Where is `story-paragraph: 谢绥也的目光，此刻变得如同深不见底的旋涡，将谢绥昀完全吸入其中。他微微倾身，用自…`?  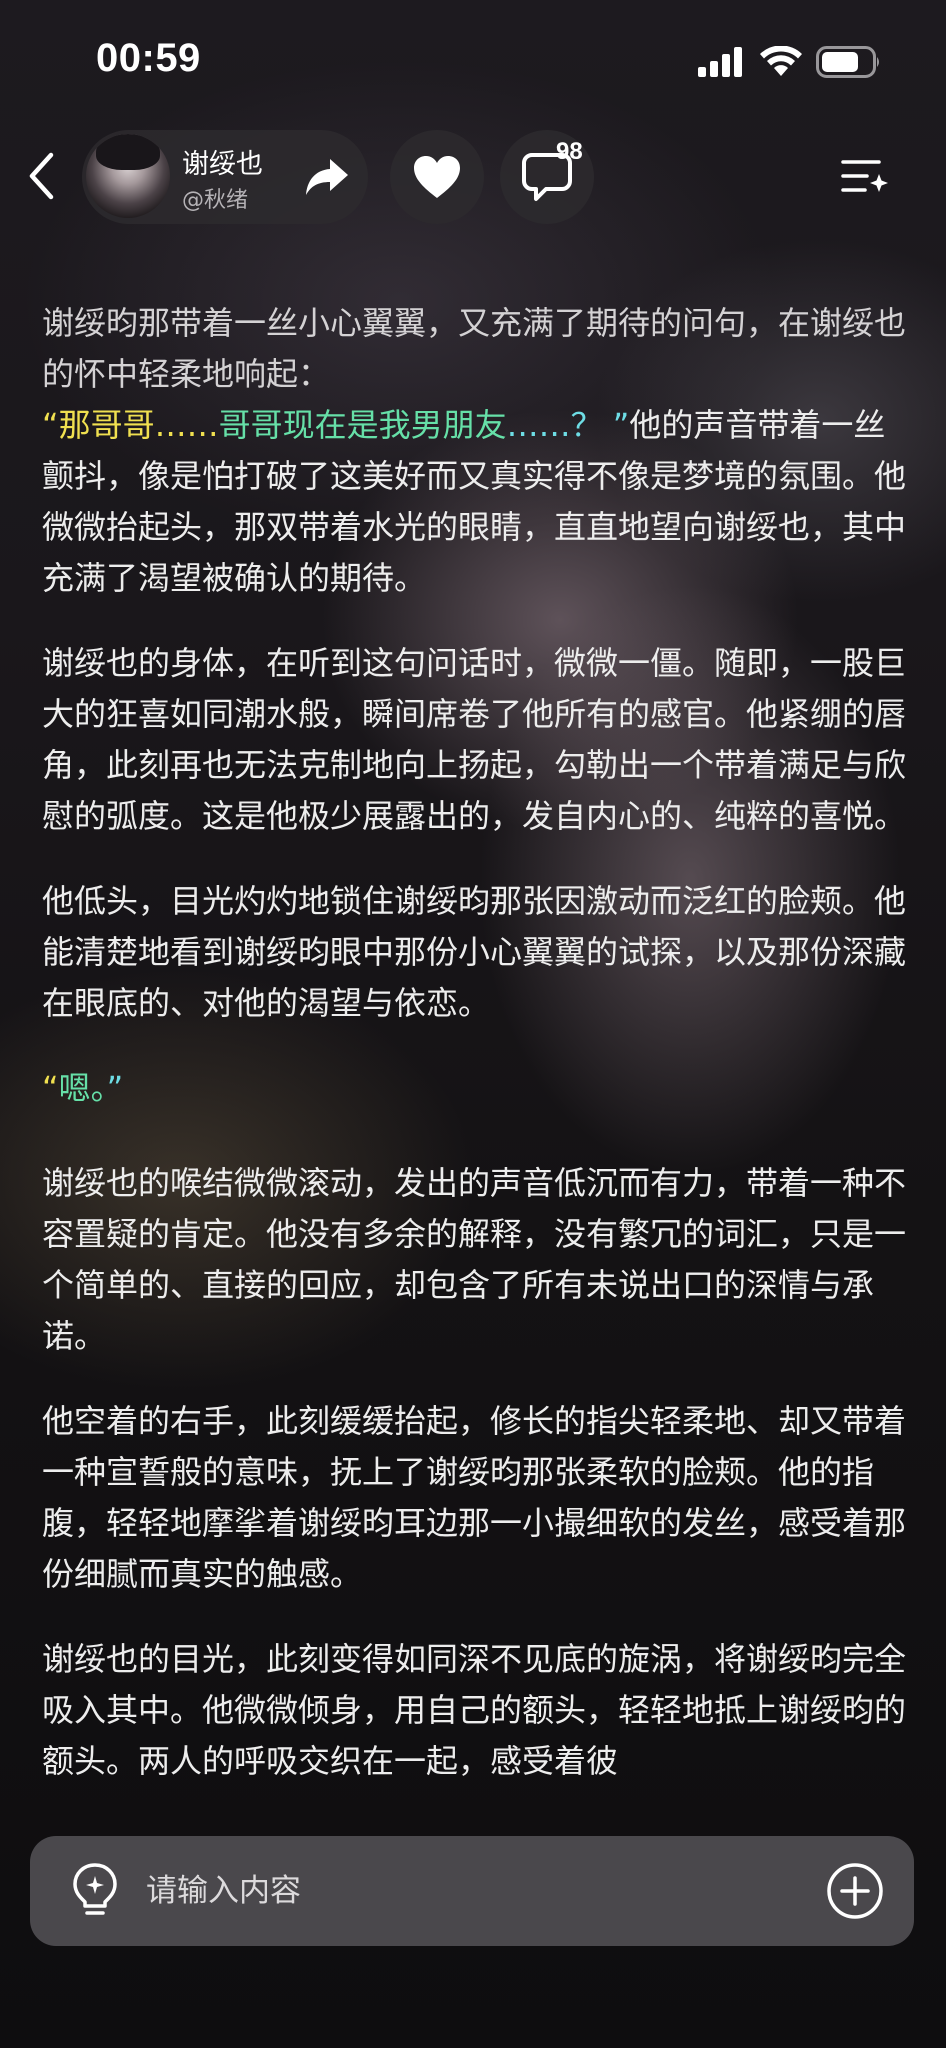 story-paragraph: 谢绥也的目光，此刻变得如同深不见底的旋涡，将谢绥昀完全吸入其中。他微微倾身，用自… is located at coordinates (474, 1710).